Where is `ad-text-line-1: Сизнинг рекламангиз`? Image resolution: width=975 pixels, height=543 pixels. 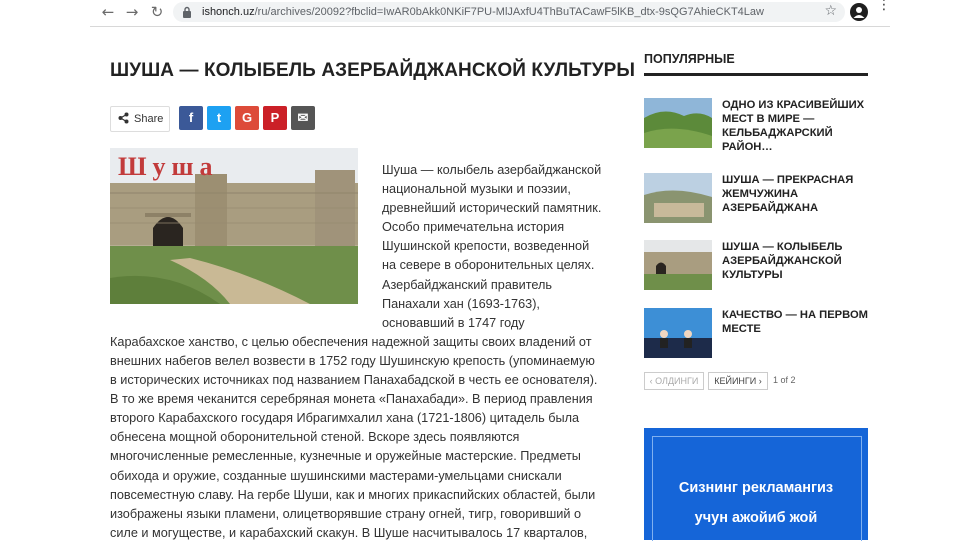 ad-text-line-1: Сизнинг рекламангиз is located at coordinates (756, 488).